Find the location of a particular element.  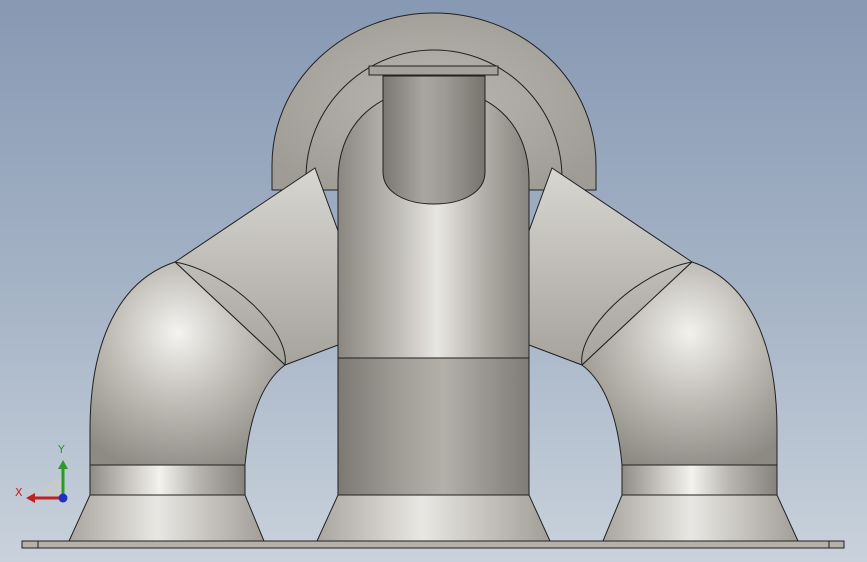

right-pipe-band is located at coordinates (699, 480).